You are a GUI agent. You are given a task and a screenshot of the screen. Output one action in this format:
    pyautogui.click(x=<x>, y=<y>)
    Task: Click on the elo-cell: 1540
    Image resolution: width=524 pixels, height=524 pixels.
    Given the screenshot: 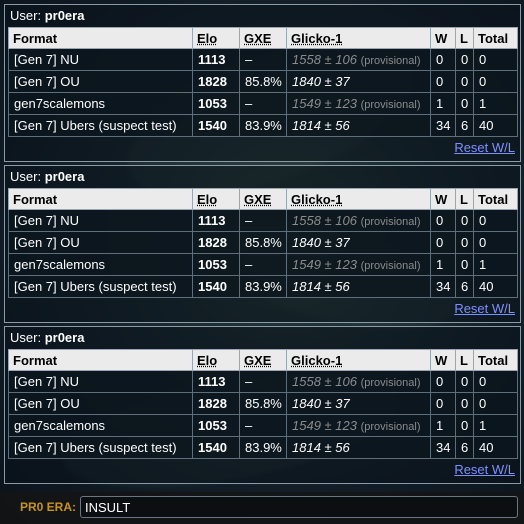 What is the action you would take?
    pyautogui.click(x=216, y=286)
    